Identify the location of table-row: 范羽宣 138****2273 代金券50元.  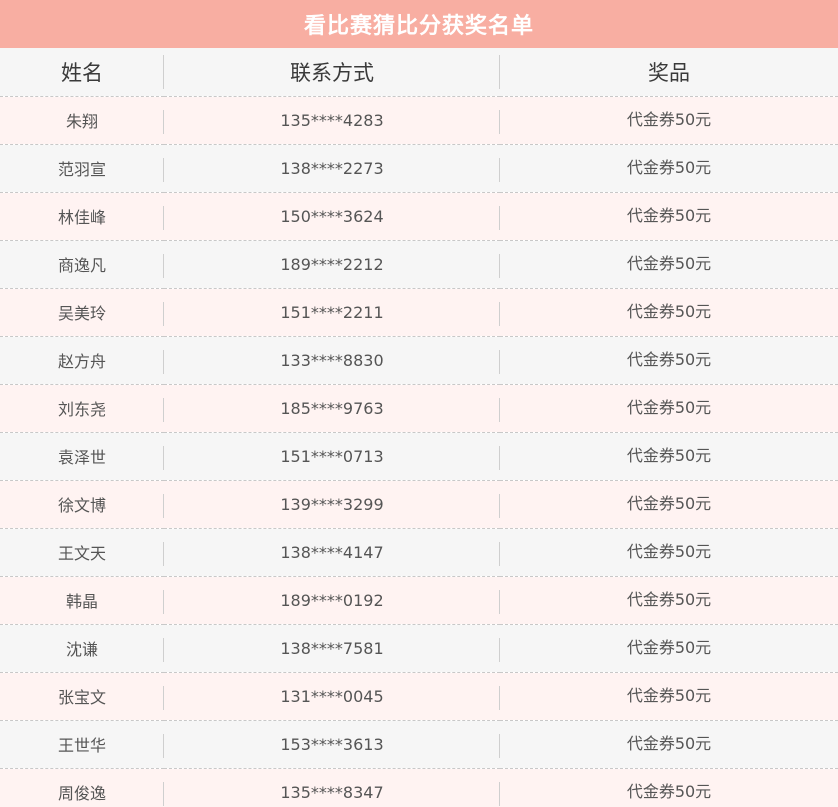
(419, 168).